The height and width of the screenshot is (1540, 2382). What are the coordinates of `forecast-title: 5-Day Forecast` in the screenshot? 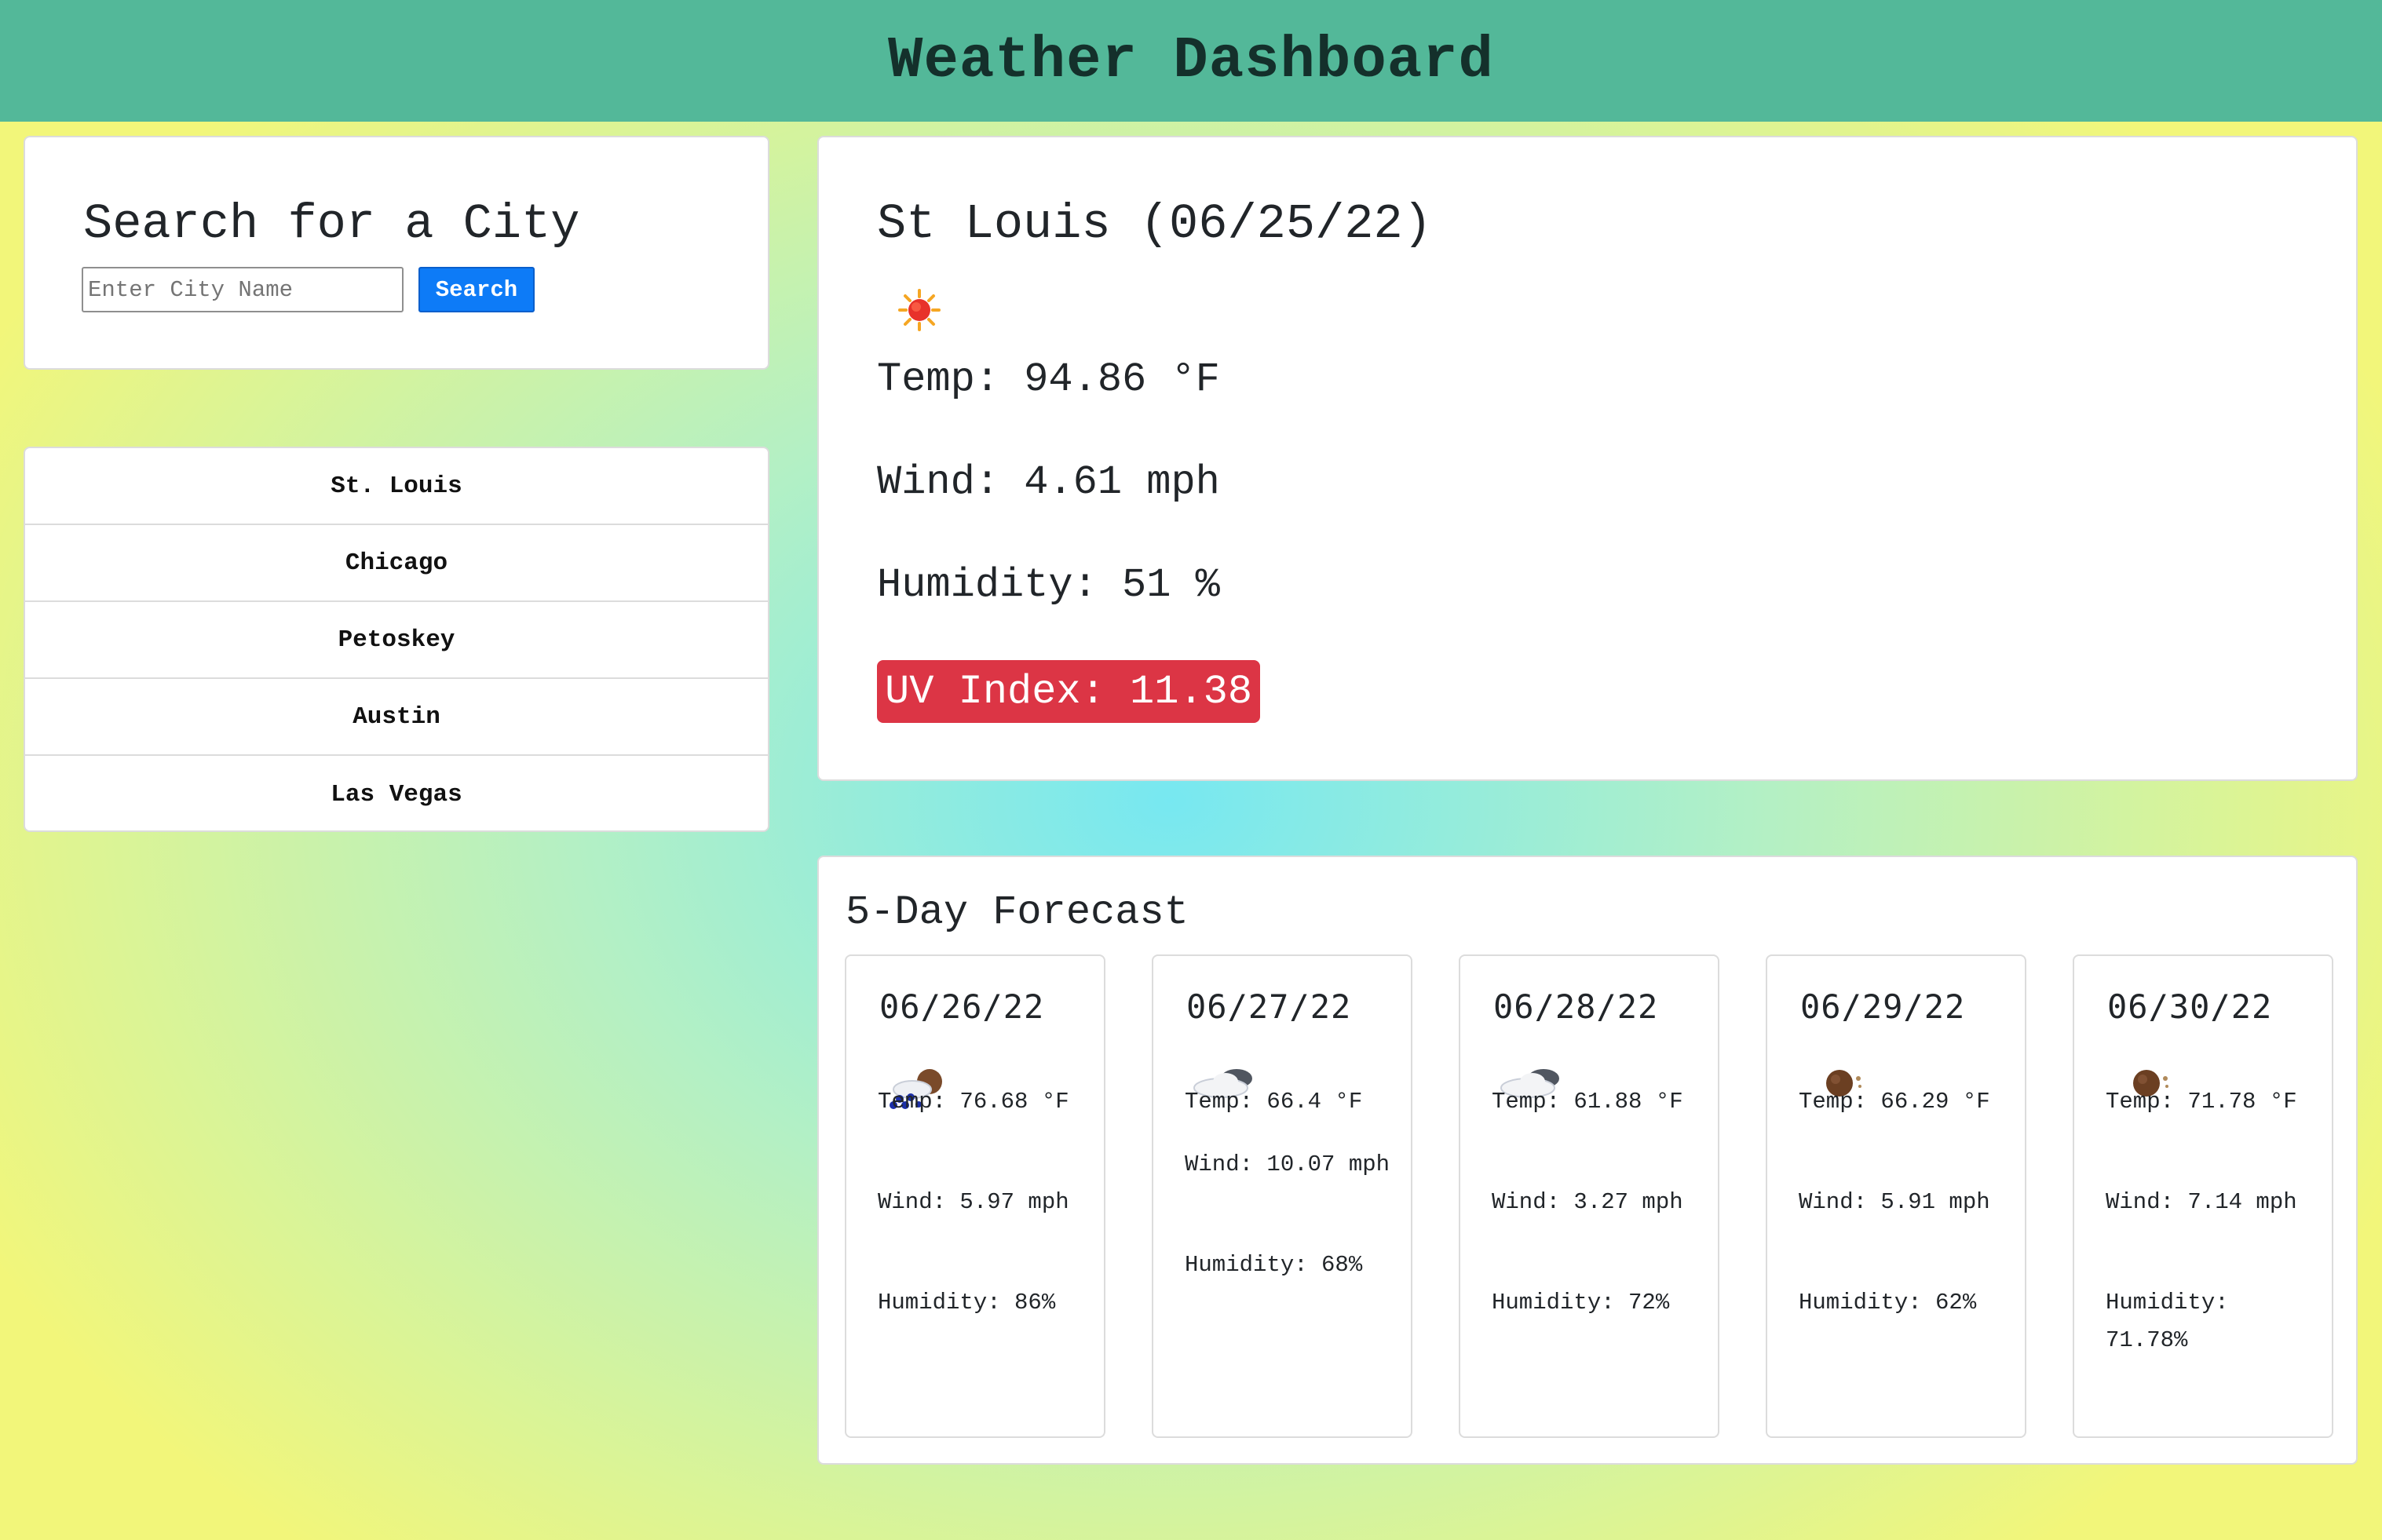 It's located at (1017, 913).